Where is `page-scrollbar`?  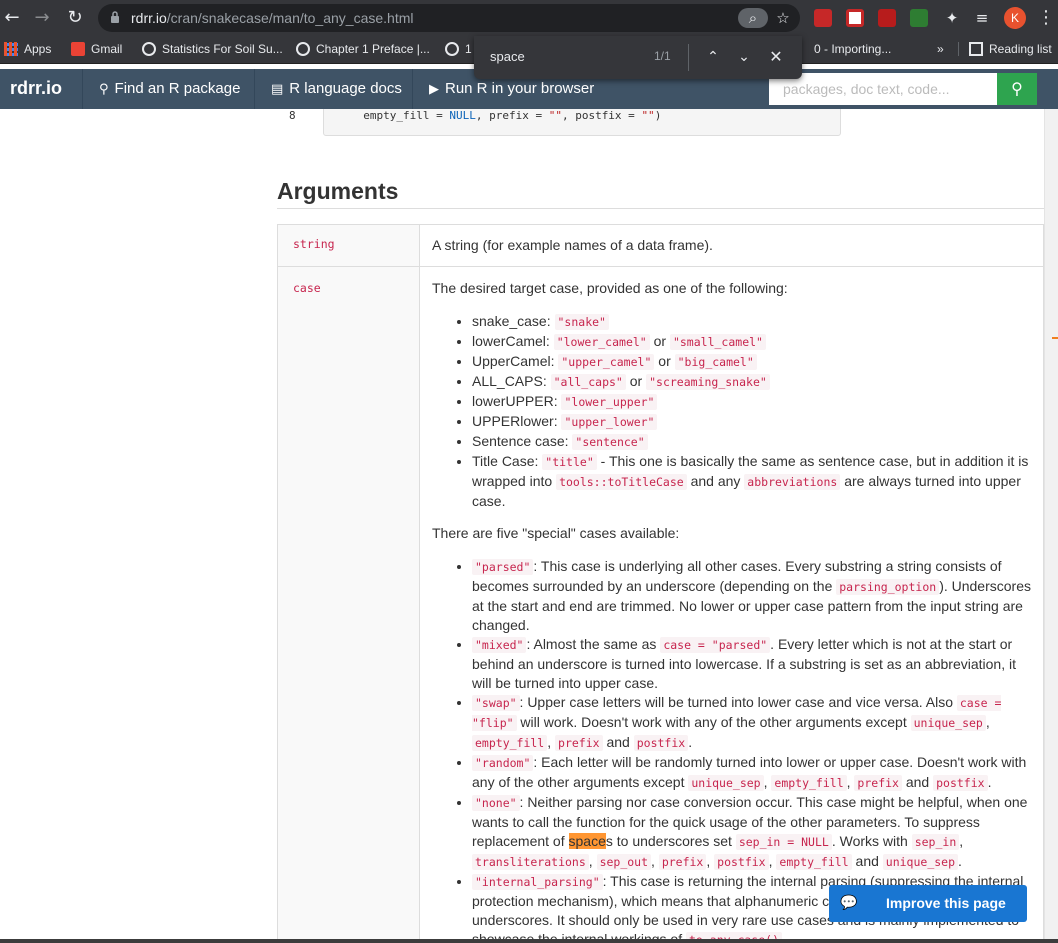
page-scrollbar is located at coordinates (1051, 524).